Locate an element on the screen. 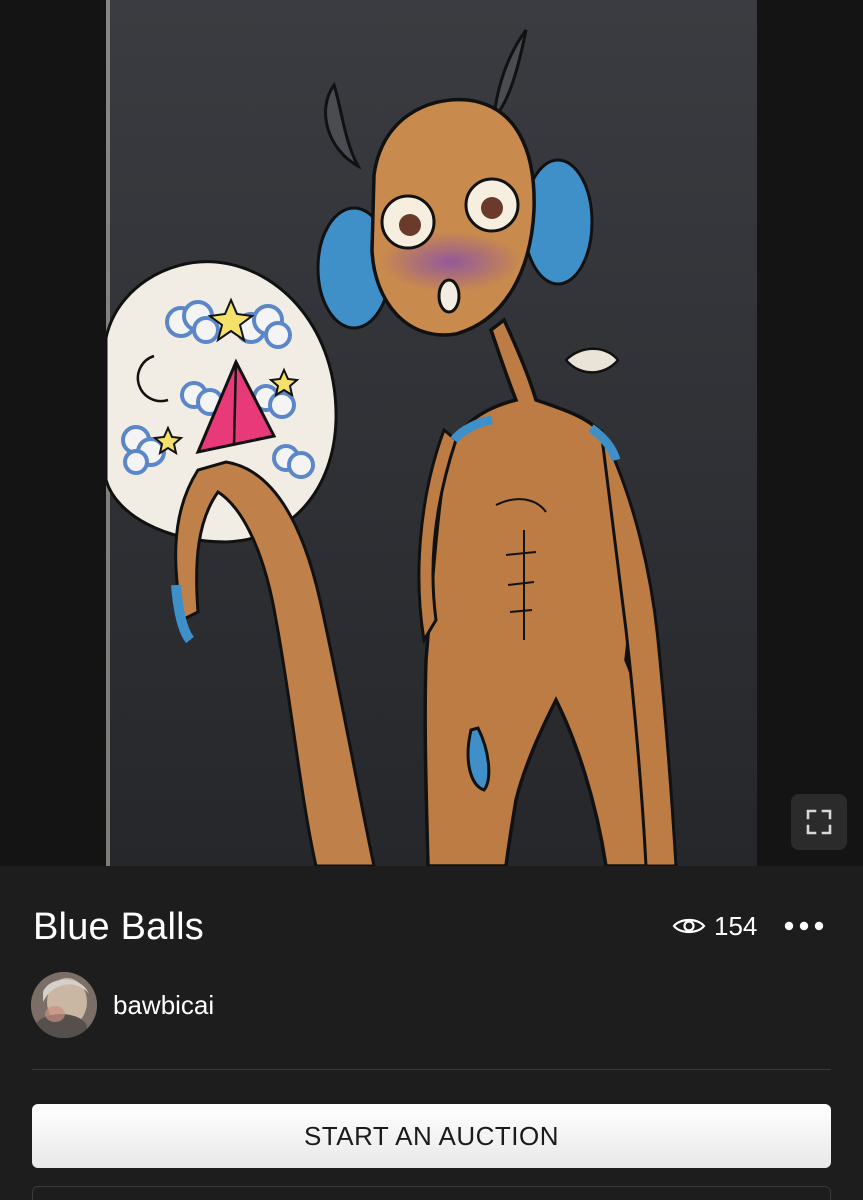 The image size is (863, 1200). fullscreen-button is located at coordinates (819, 822).